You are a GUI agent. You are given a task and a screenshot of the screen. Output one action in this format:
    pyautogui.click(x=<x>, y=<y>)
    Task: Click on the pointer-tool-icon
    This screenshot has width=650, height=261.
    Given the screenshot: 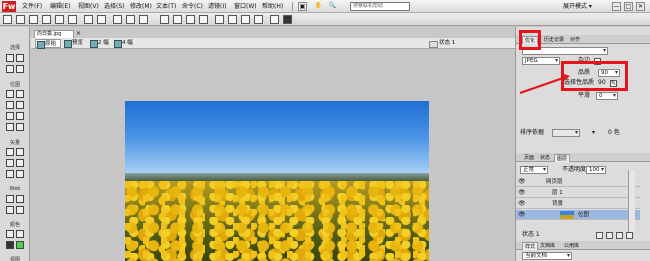 What is the action you would take?
    pyautogui.click(x=10, y=58)
    